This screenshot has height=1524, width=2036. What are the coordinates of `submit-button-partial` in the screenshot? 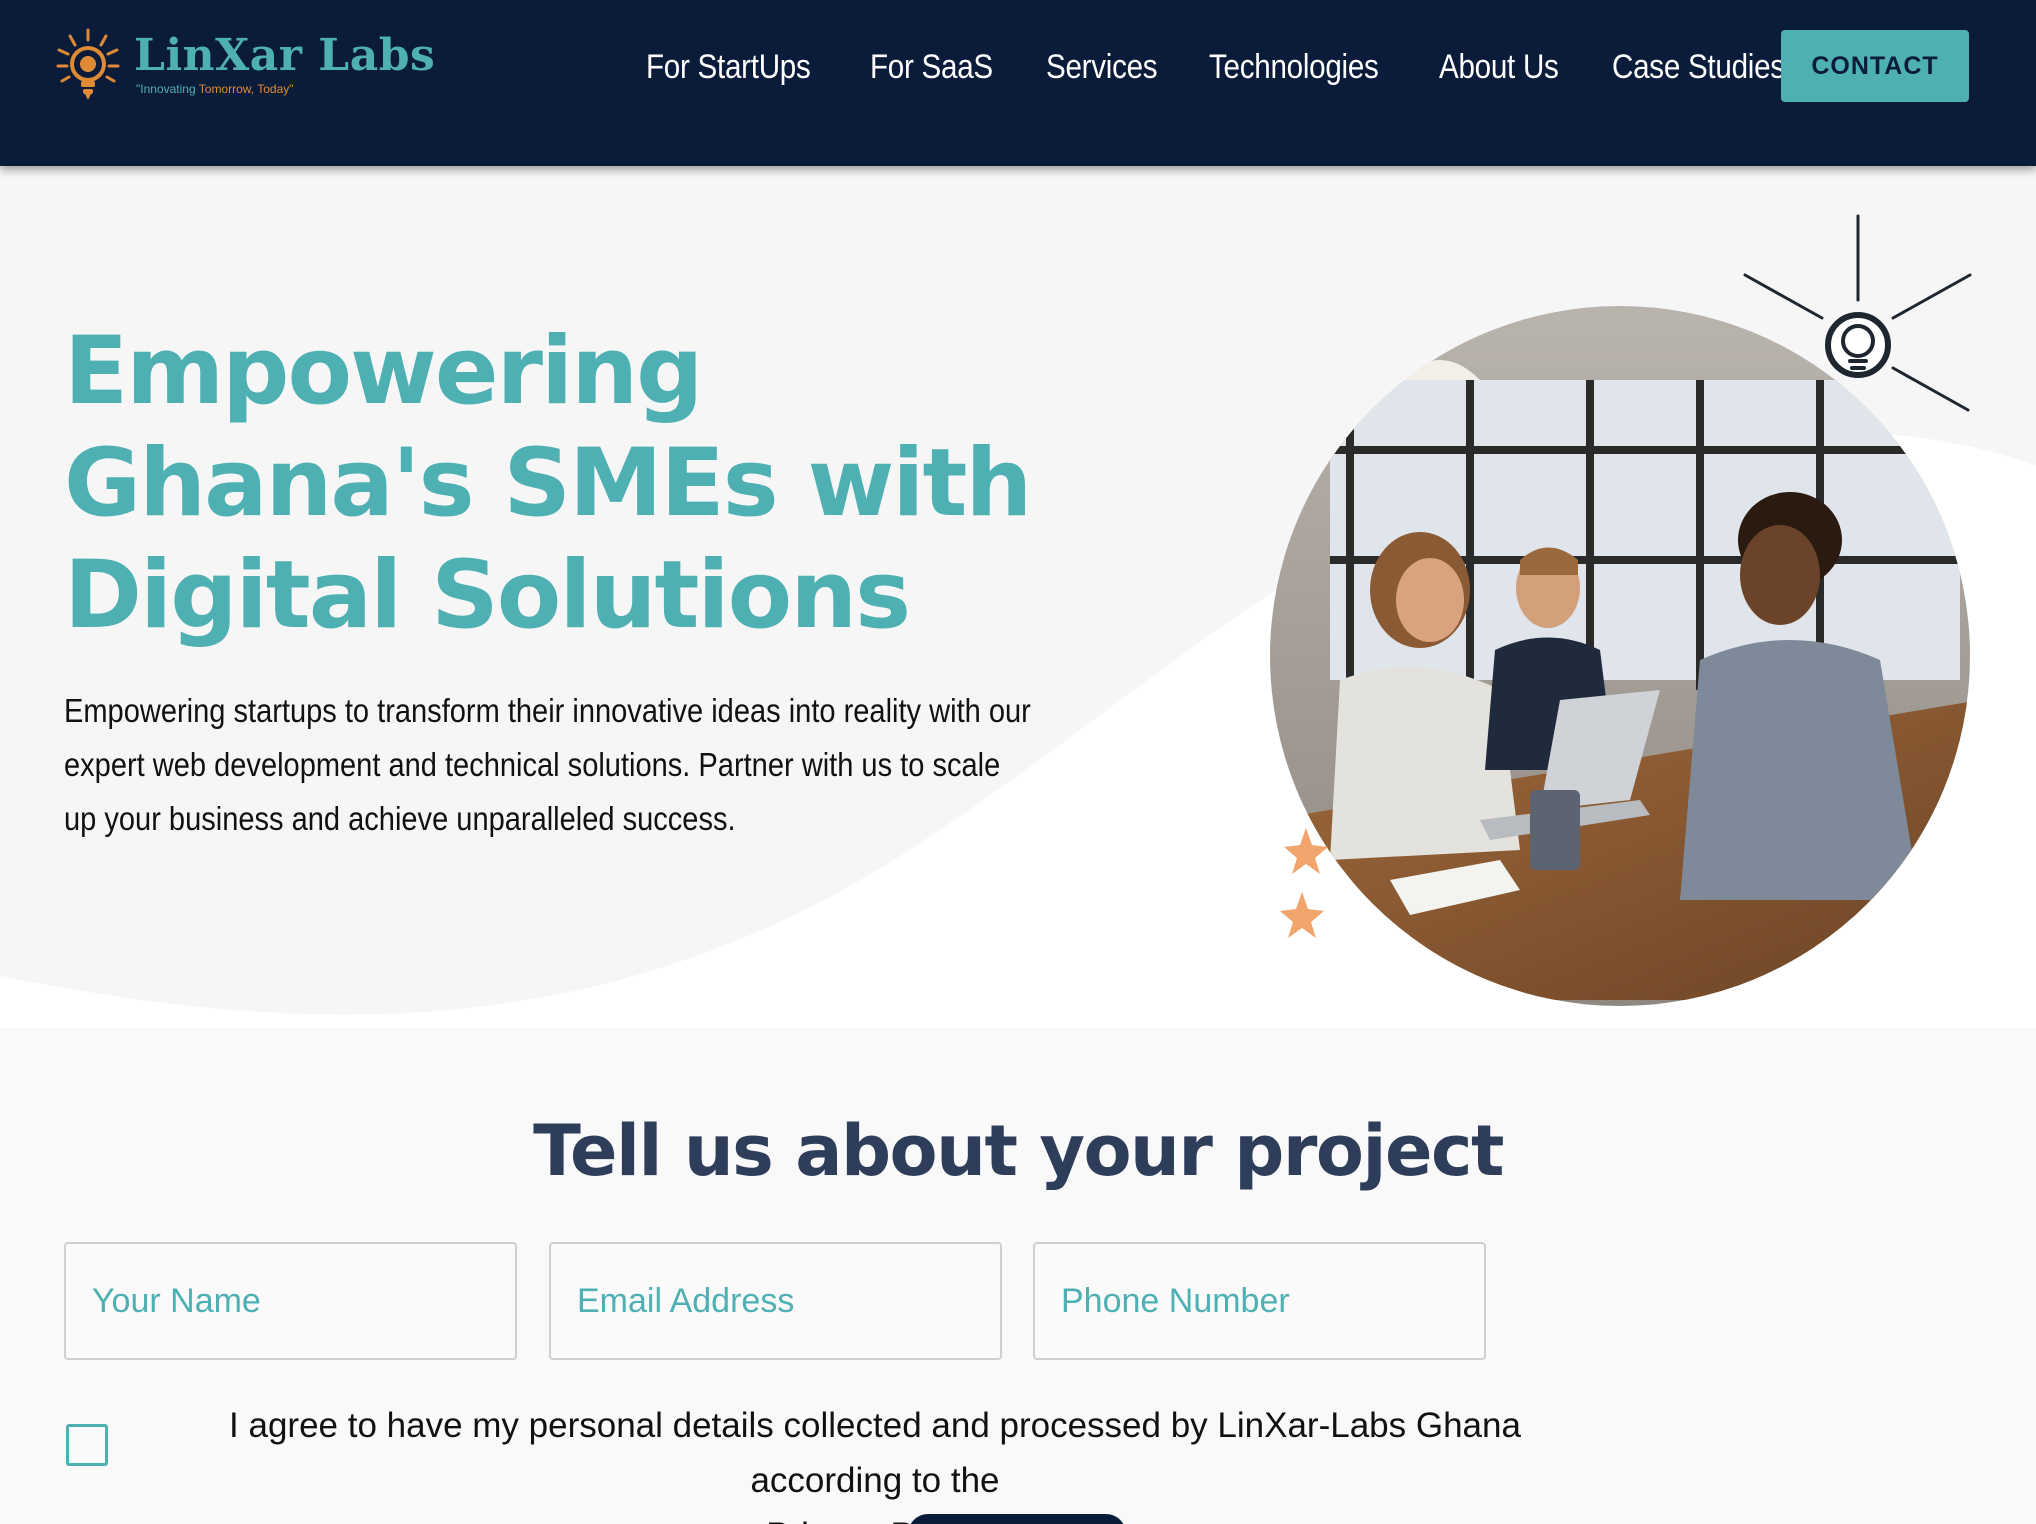 It's located at (1017, 1519).